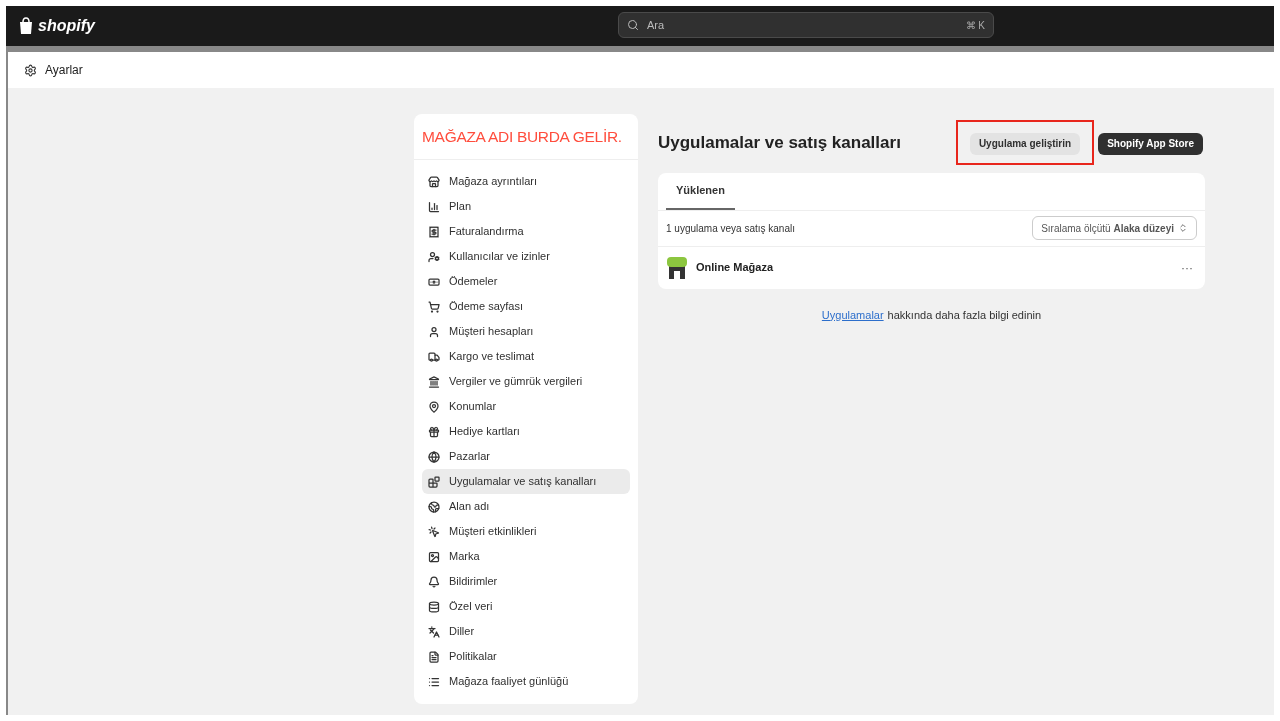  What do you see at coordinates (26, 26) in the screenshot?
I see `shopping-bag-icon` at bounding box center [26, 26].